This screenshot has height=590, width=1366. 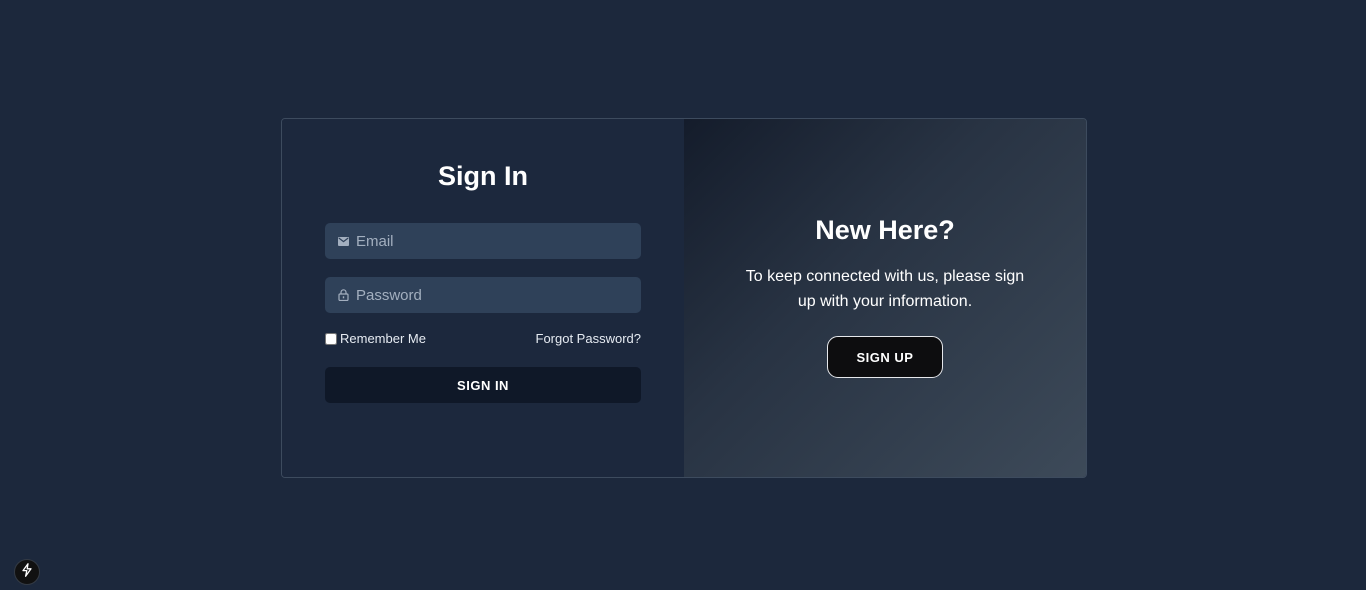 I want to click on remember-label: Remember Me, so click(x=383, y=338).